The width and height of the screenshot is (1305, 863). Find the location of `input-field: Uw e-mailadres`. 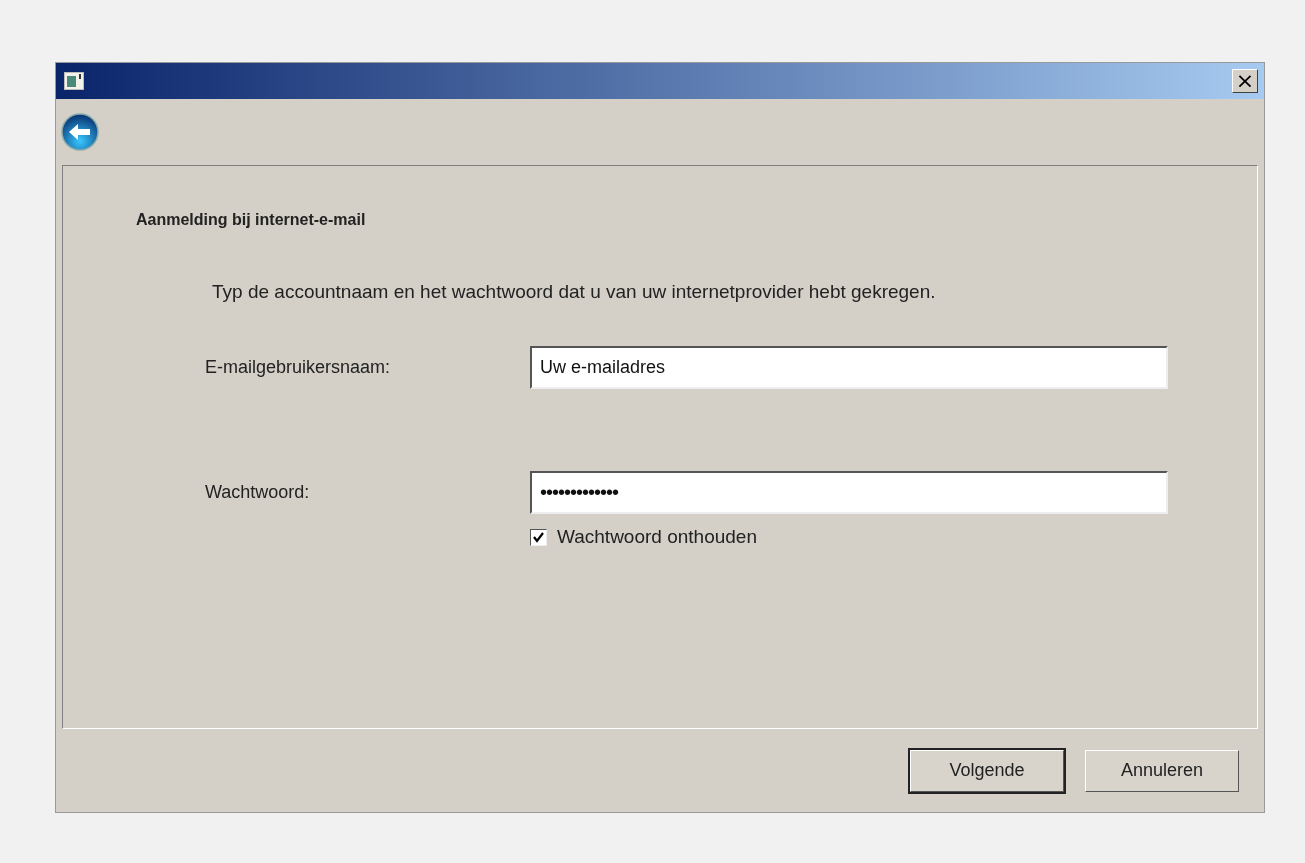

input-field: Uw e-mailadres is located at coordinates (849, 367).